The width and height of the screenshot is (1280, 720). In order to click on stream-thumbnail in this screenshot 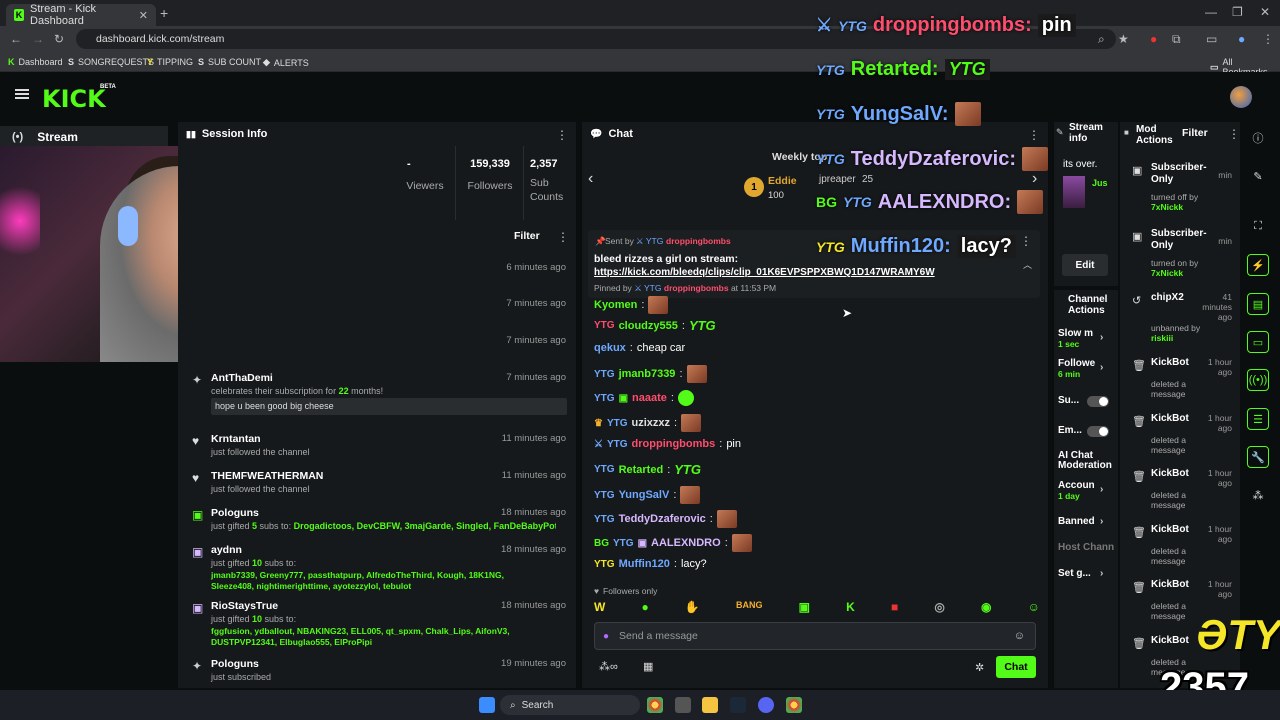, I will do `click(1074, 192)`.